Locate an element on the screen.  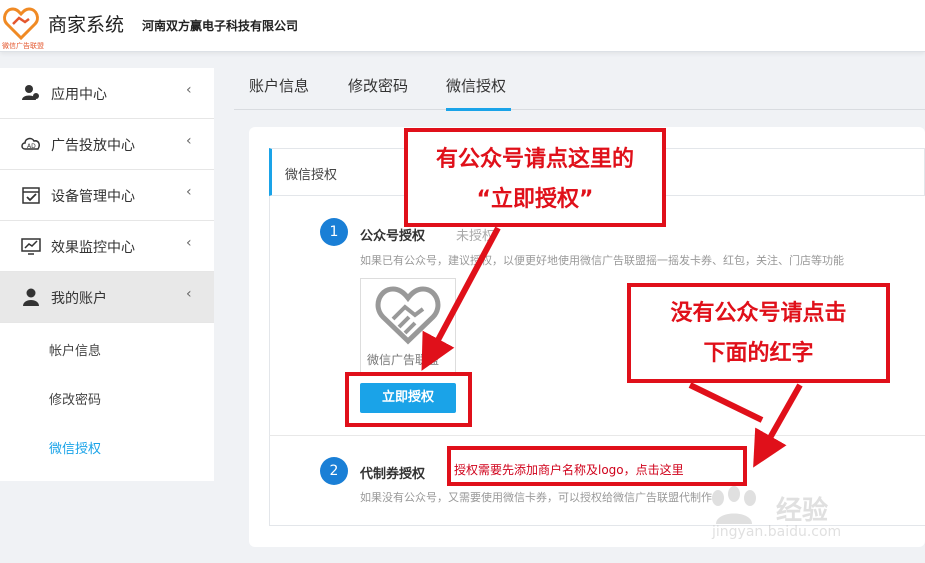
active-tab-indicator is located at coordinates (478, 109).